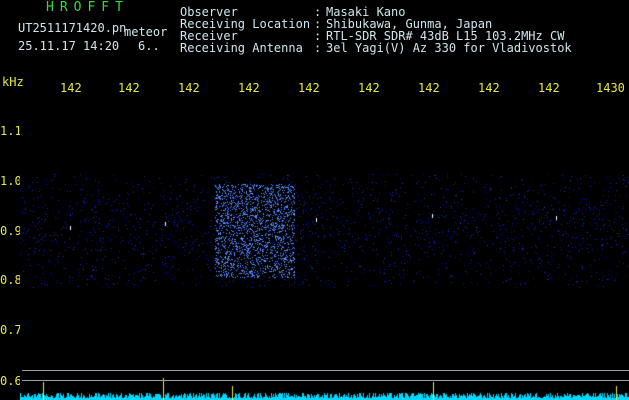 Image resolution: width=629 pixels, height=400 pixels. What do you see at coordinates (11, 330) in the screenshot?
I see `y-tick: 0.7` at bounding box center [11, 330].